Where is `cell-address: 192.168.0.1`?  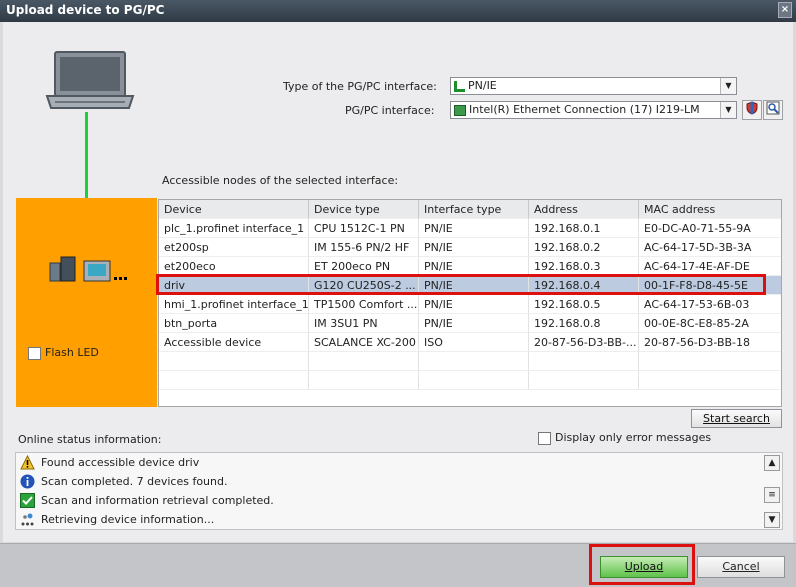 cell-address: 192.168.0.1 is located at coordinates (584, 228).